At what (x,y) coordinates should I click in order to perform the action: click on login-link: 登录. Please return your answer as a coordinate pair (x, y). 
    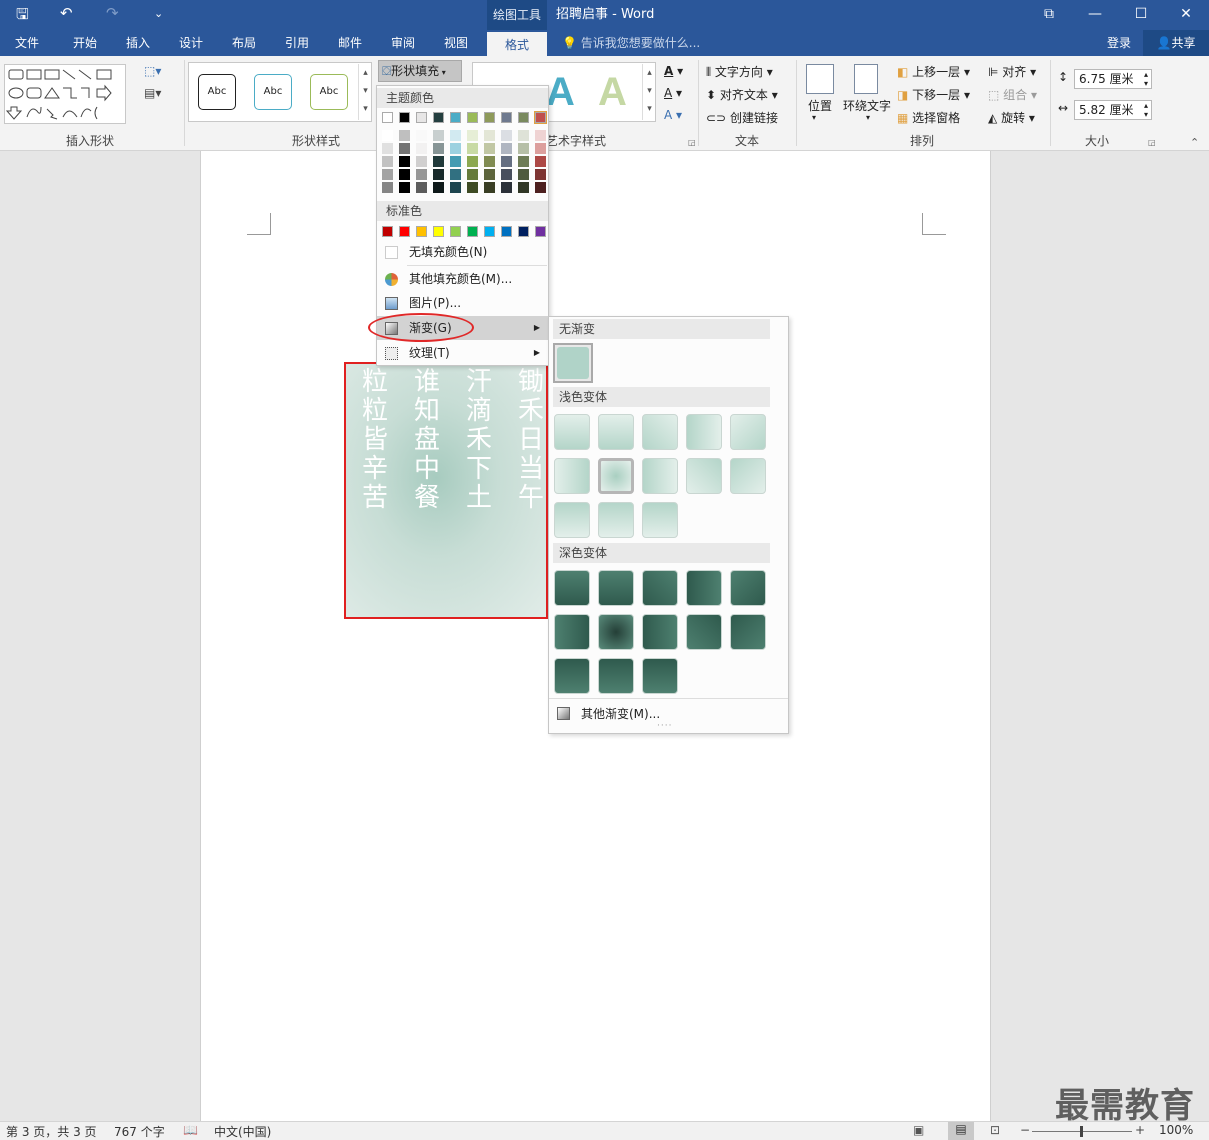
    Looking at the image, I should click on (1119, 43).